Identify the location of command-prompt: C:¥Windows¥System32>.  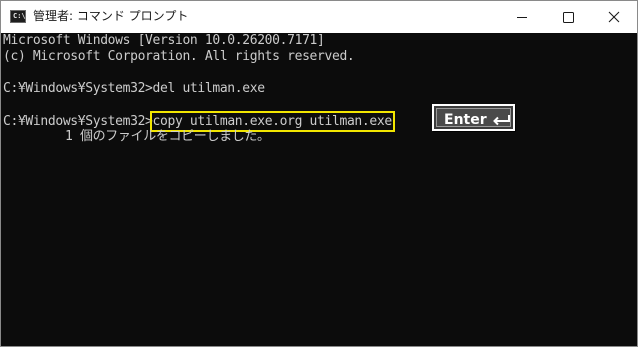
(78, 121).